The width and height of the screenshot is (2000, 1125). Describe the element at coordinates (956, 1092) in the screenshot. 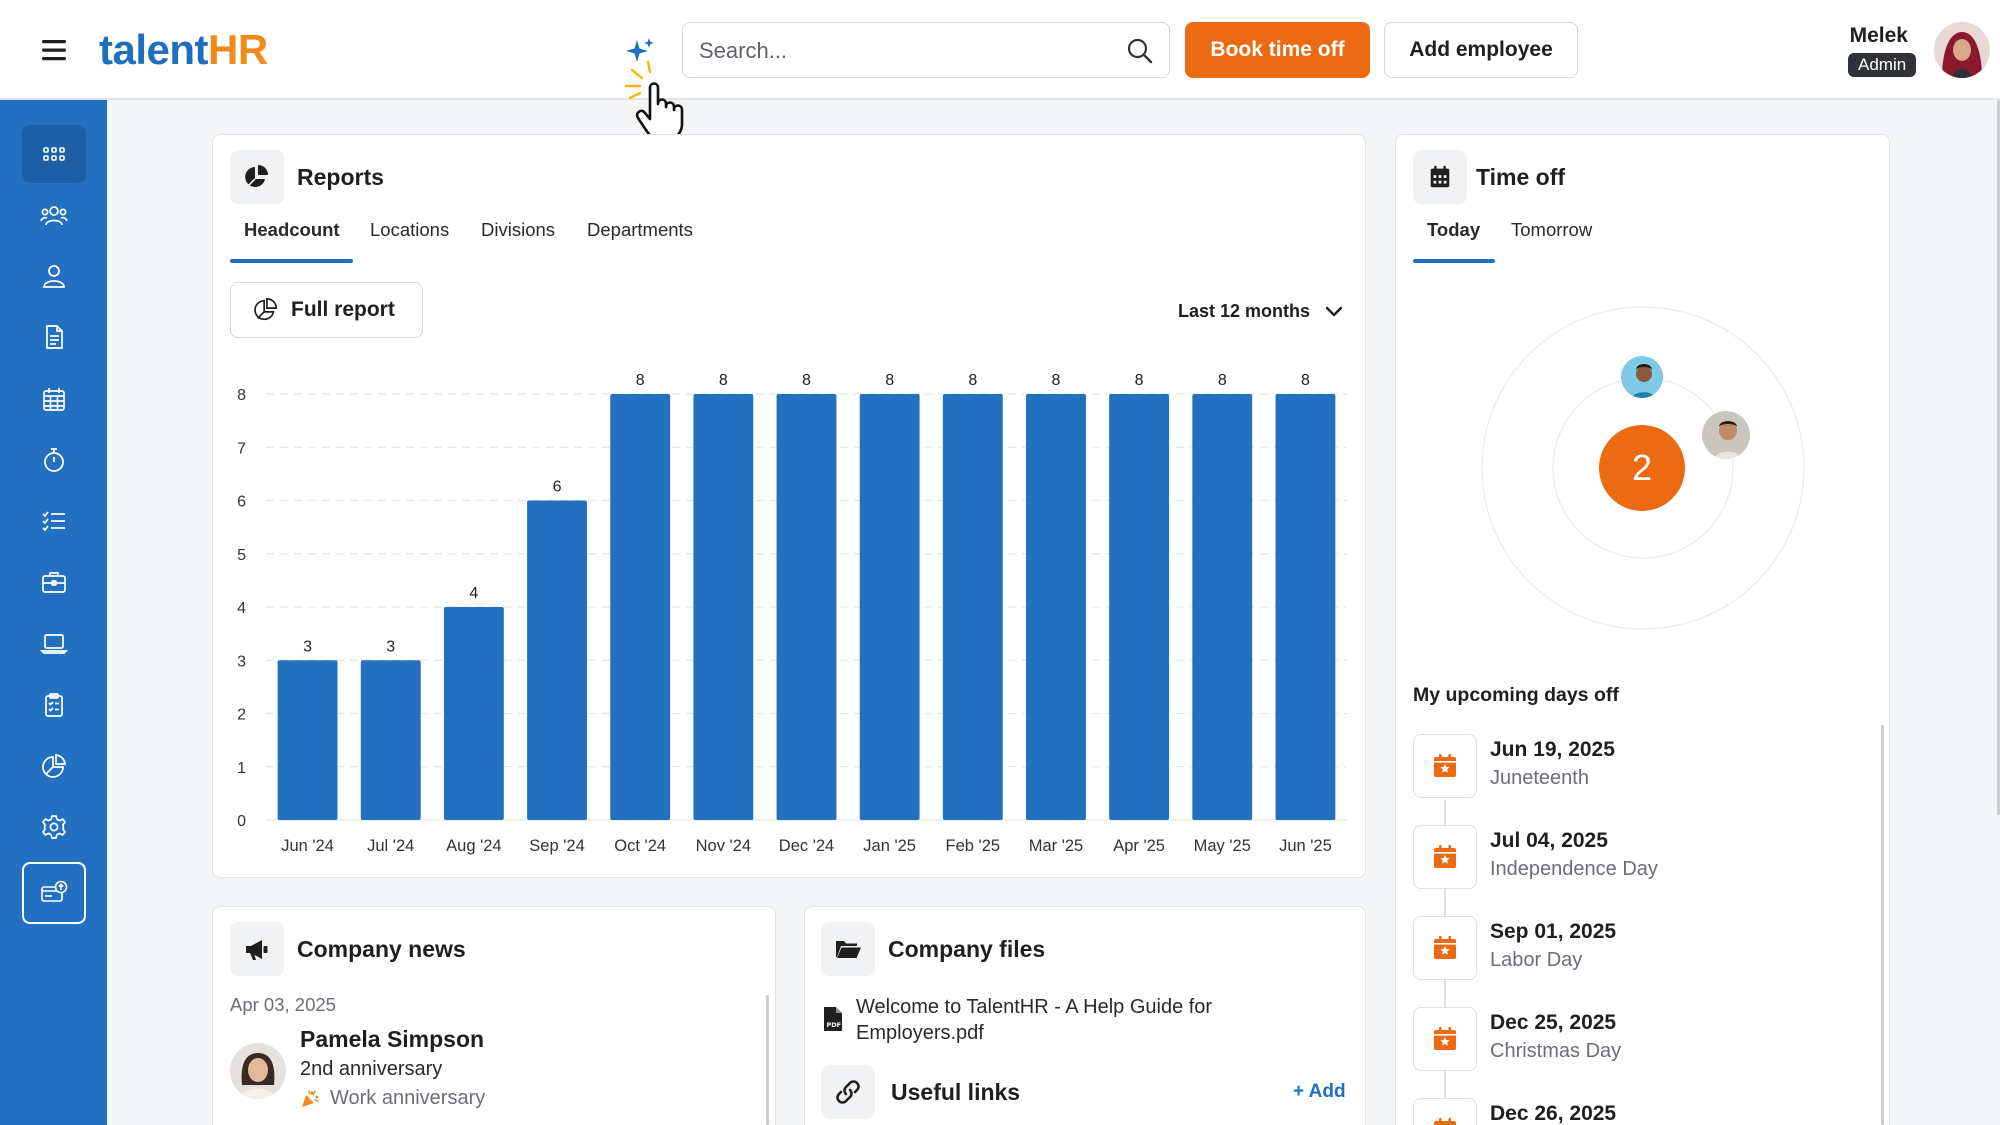

I see `useful-links-title: Useful links` at that location.